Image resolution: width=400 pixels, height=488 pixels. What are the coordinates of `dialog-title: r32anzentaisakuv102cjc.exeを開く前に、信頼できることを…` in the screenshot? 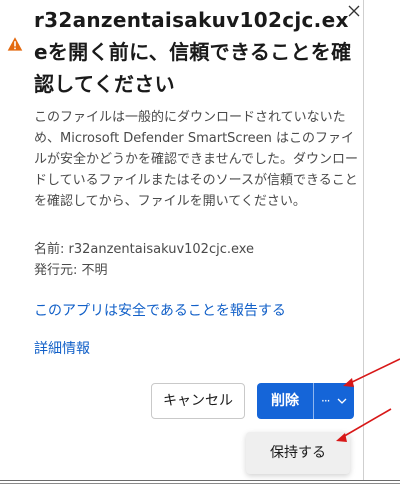 It's located at (193, 52).